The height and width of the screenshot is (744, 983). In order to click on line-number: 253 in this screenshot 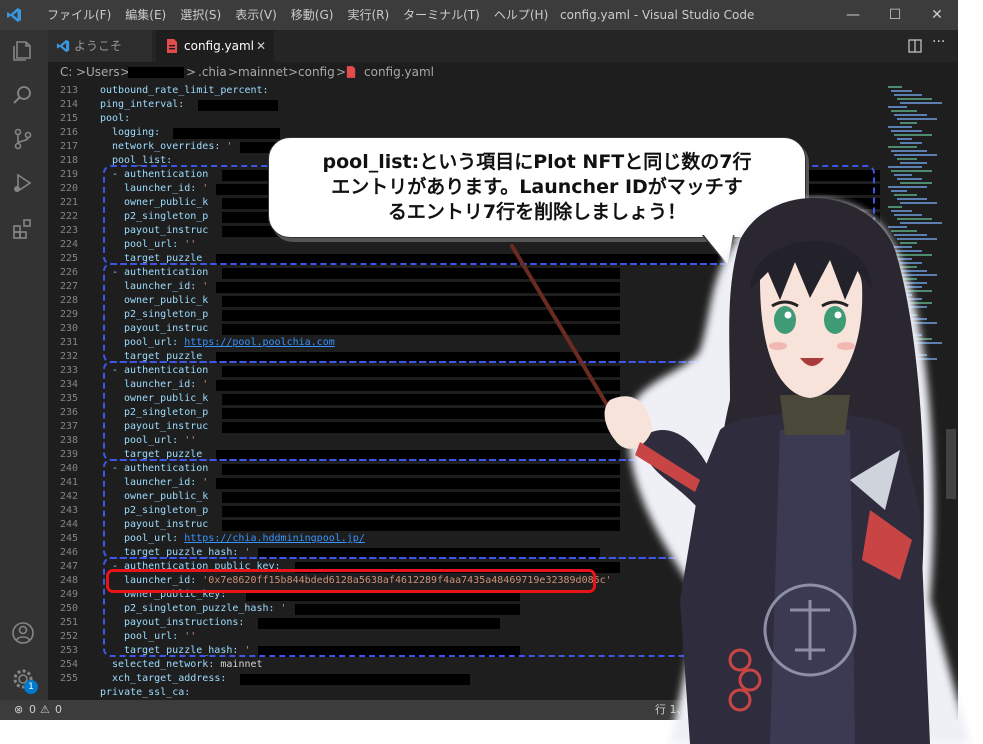, I will do `click(68, 650)`.